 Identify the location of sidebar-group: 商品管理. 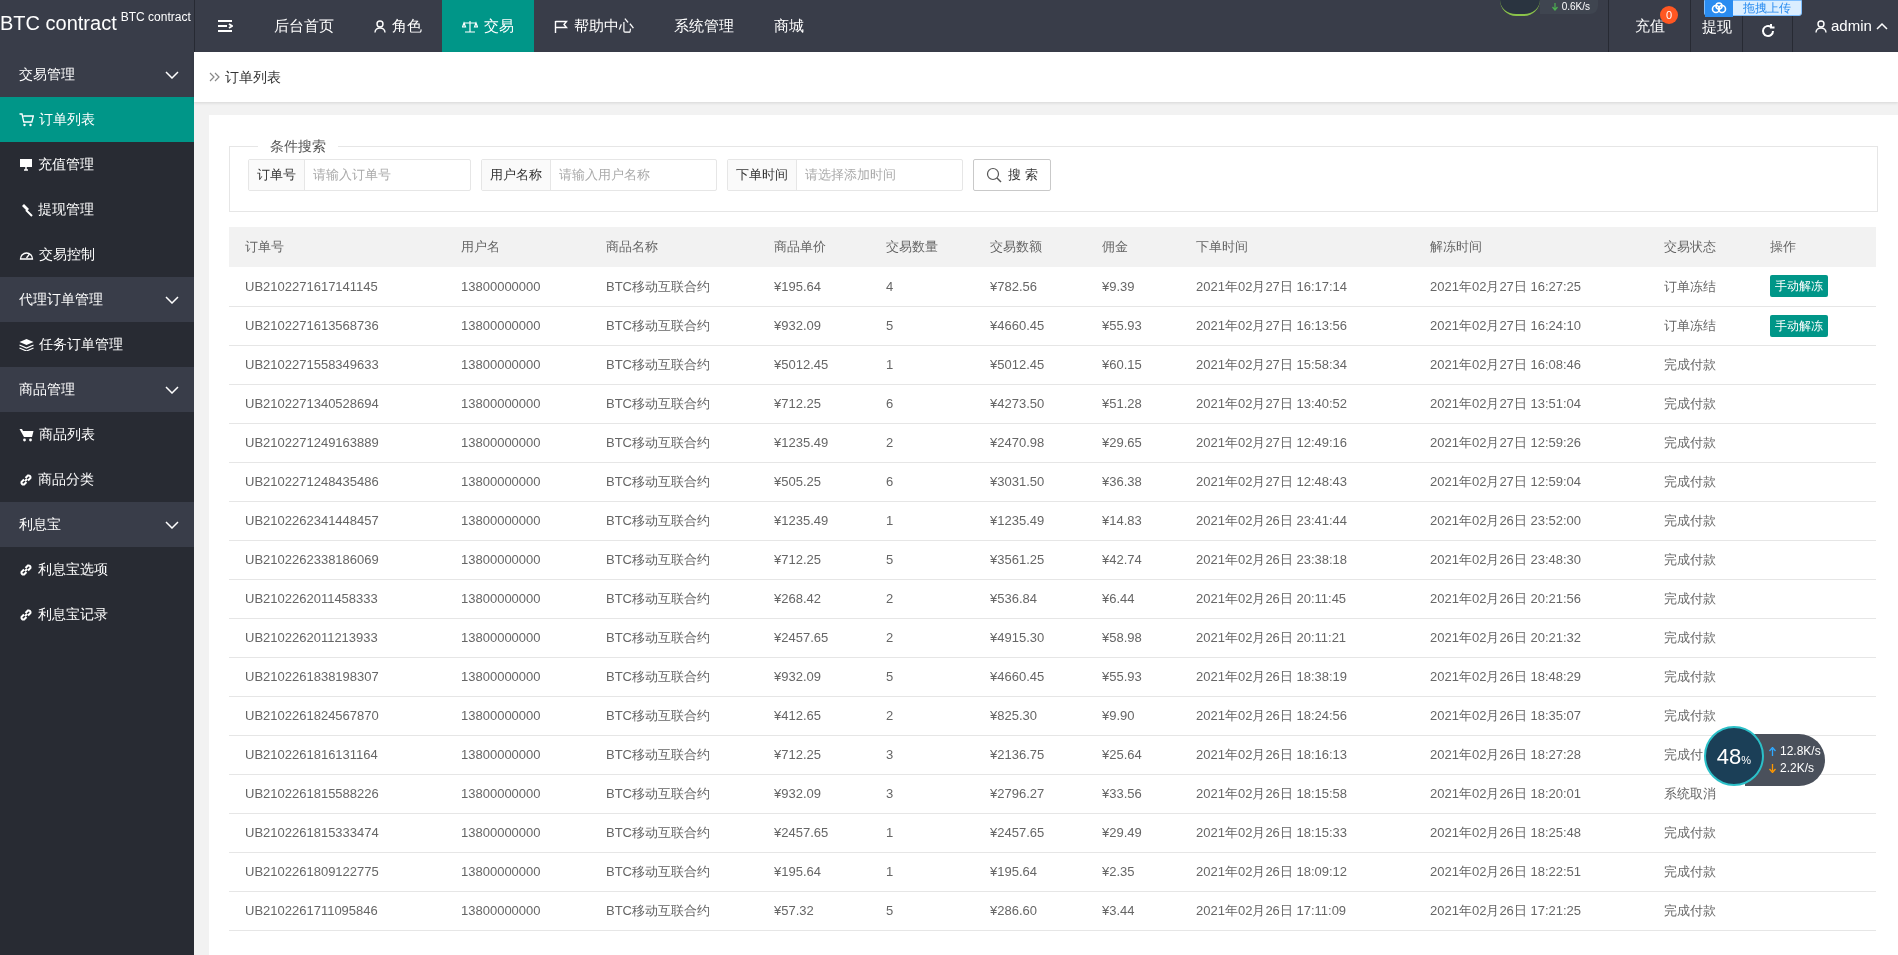
(97, 389).